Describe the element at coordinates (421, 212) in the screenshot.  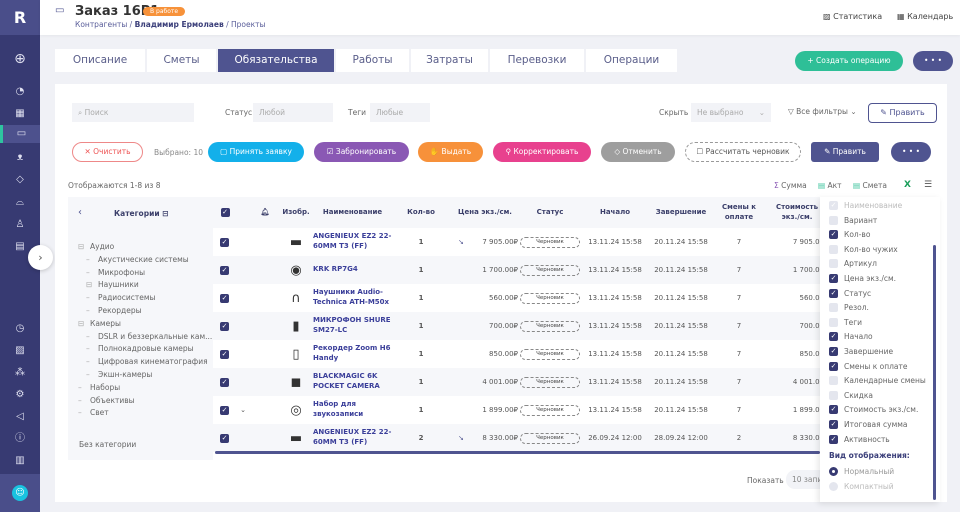
I see `header-qty: Кол-во` at that location.